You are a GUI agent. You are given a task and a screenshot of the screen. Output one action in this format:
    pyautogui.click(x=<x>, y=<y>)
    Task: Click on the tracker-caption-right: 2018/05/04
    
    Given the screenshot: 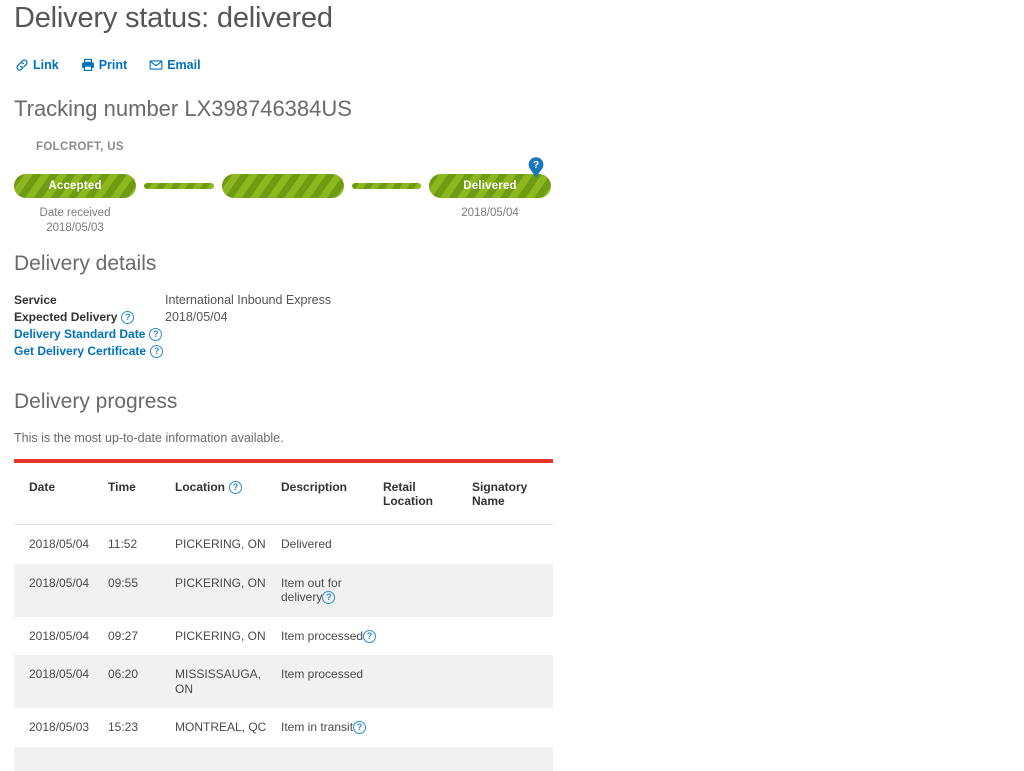 What is the action you would take?
    pyautogui.click(x=490, y=213)
    